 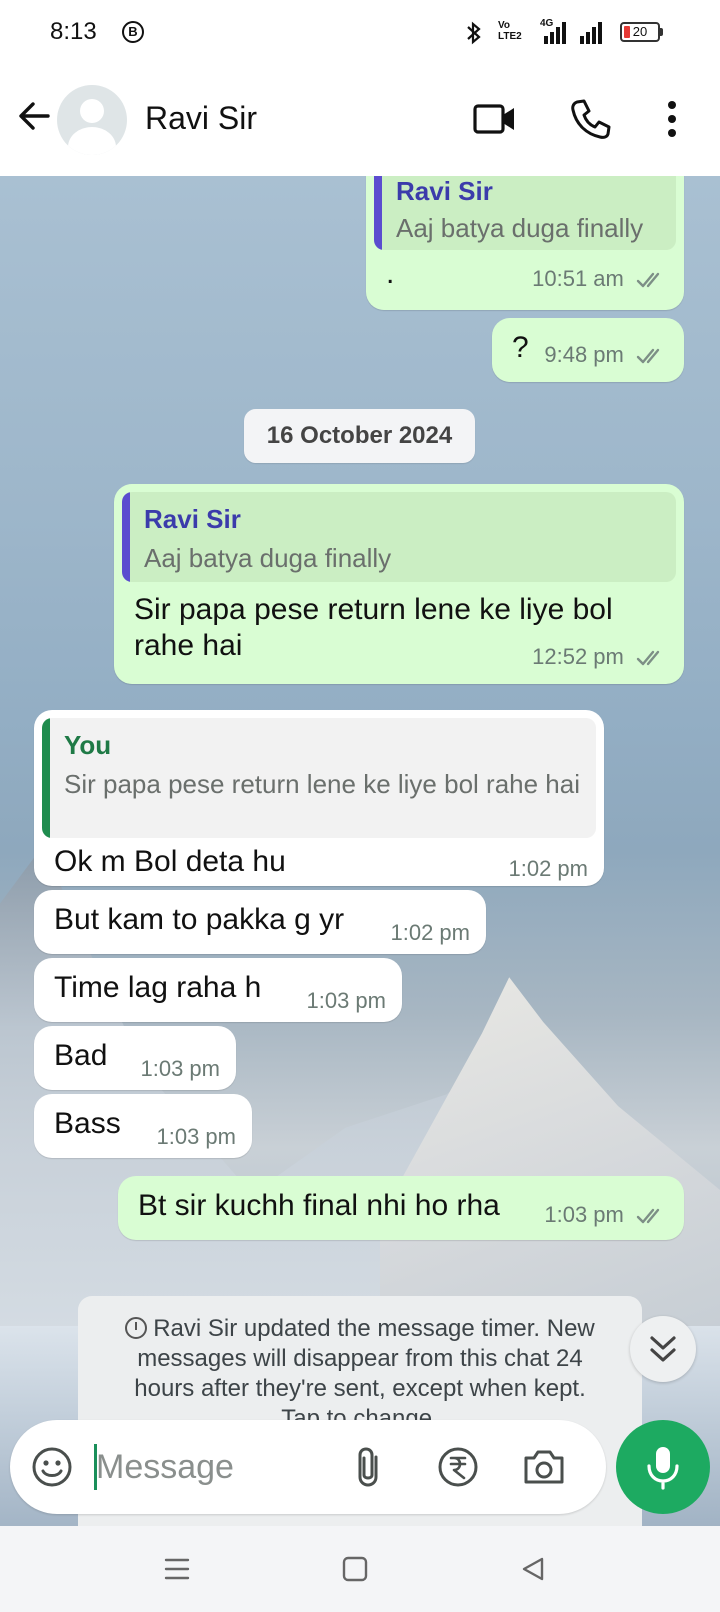 What do you see at coordinates (520, 347) in the screenshot?
I see `message-text: ?` at bounding box center [520, 347].